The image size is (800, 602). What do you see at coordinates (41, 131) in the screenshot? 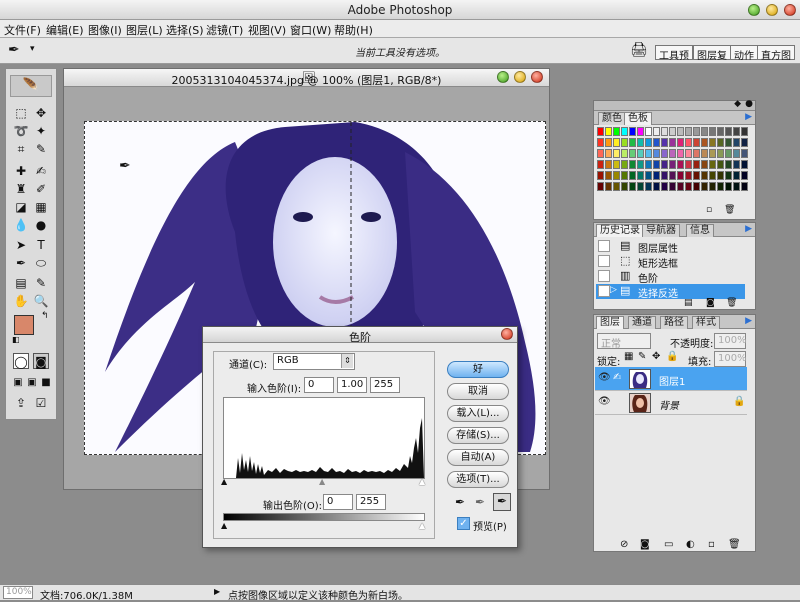
I see `magic-wand-tool-icon: ✦` at bounding box center [41, 131].